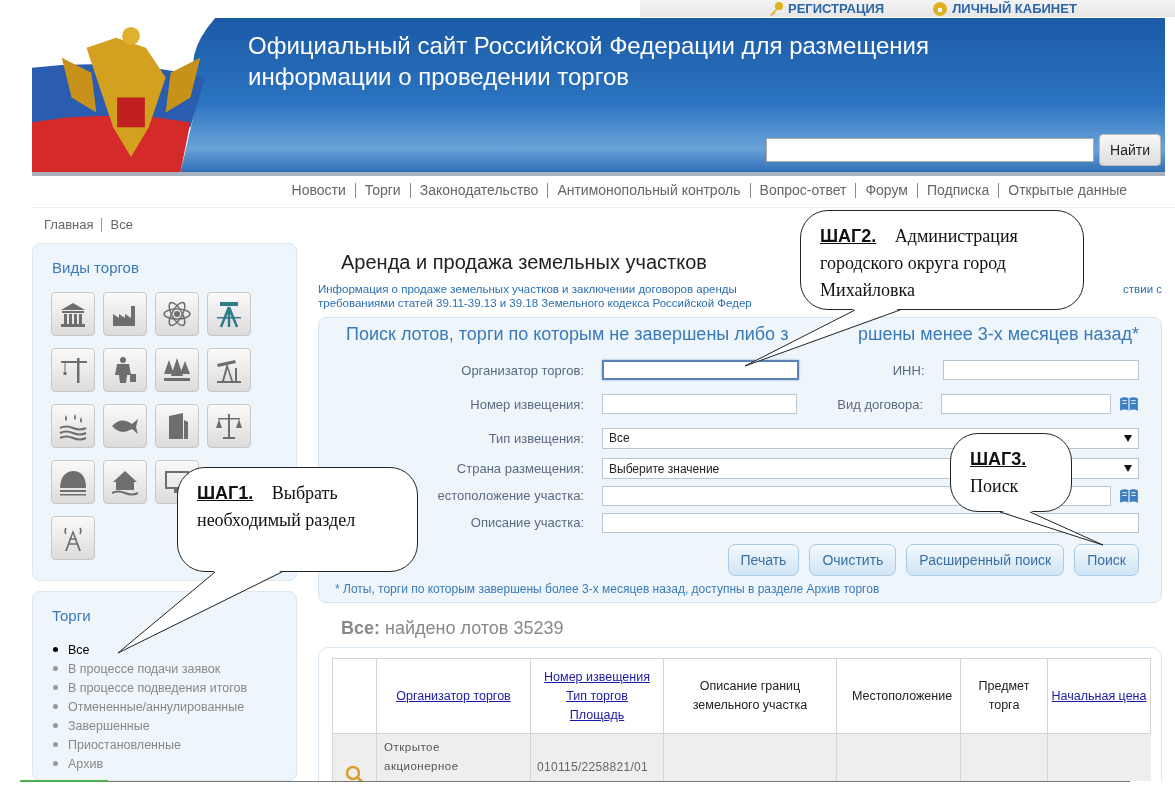  I want to click on info-text: требованиями статей 39.11-39.13 и 39.18 Земельного кодекса Российской Федер, so click(535, 303).